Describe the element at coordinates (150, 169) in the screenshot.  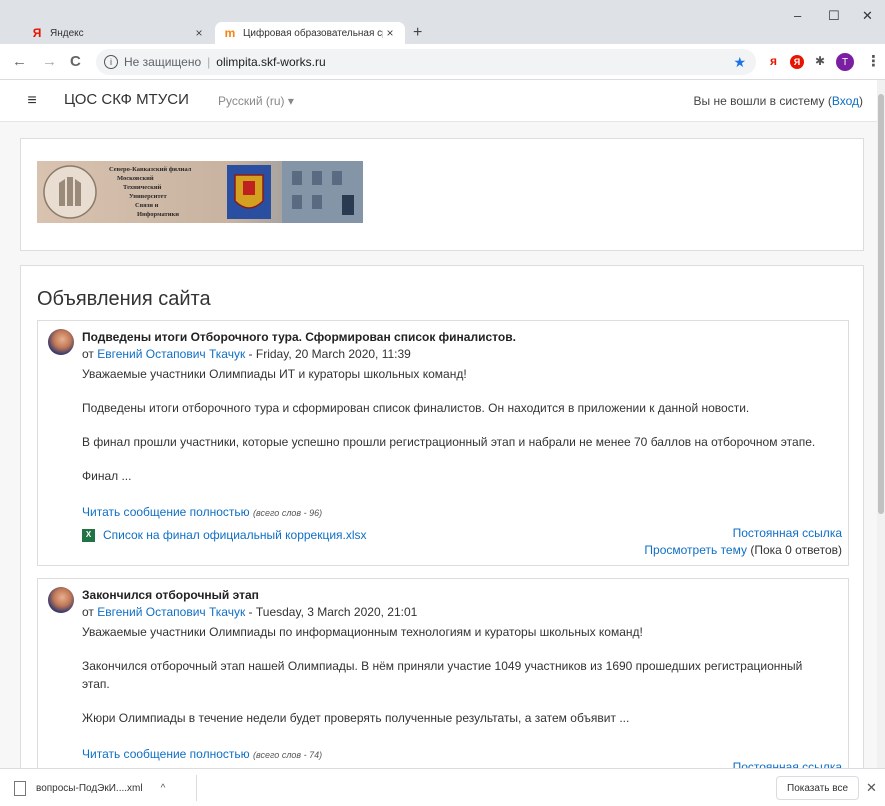
I see `logo-line-1: Северо-Кавказский филиал` at that location.